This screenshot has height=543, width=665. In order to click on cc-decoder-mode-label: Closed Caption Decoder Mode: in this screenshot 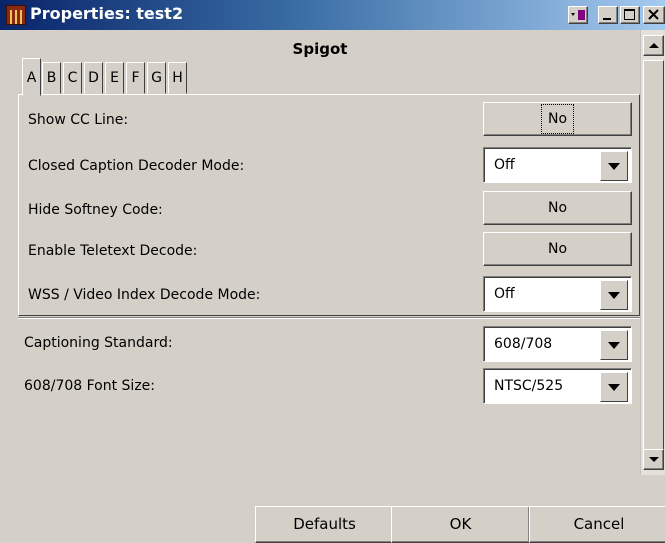, I will do `click(136, 166)`.